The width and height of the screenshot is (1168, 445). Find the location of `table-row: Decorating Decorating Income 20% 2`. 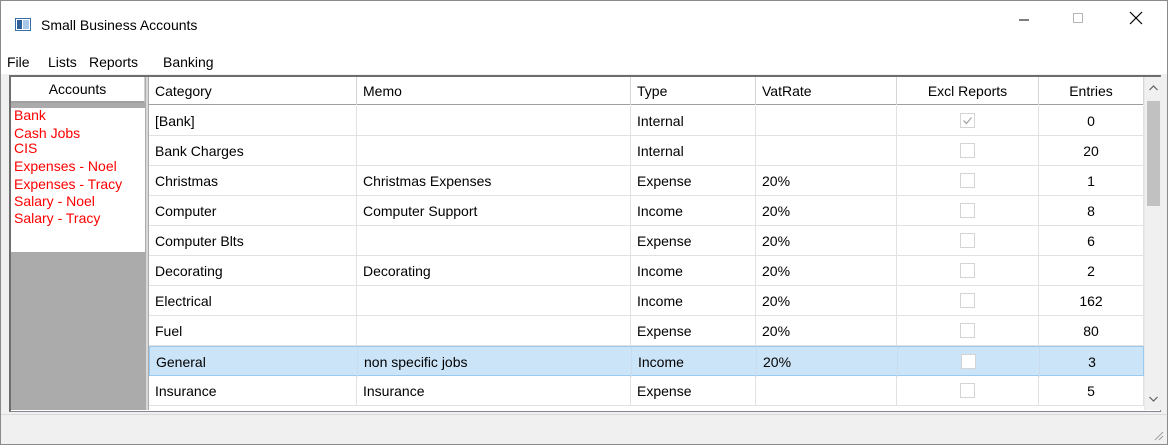

table-row: Decorating Decorating Income 20% 2 is located at coordinates (646, 271).